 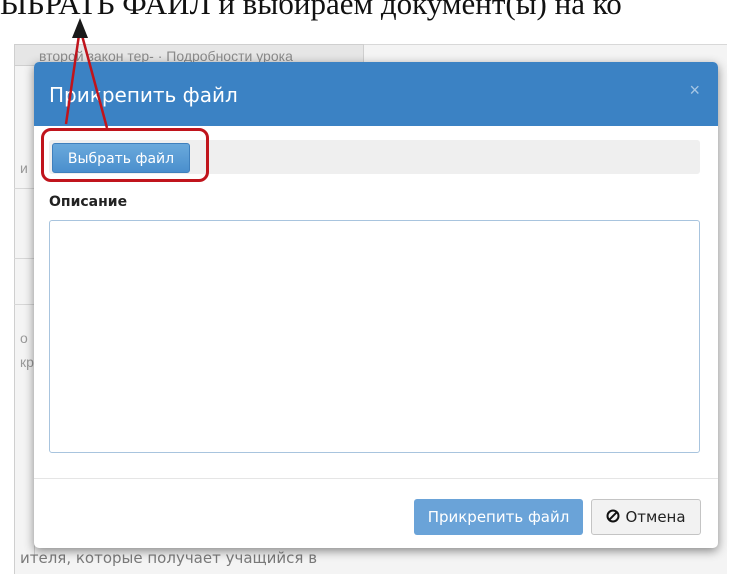 I want to click on cancel-button: Отмена, so click(x=646, y=517).